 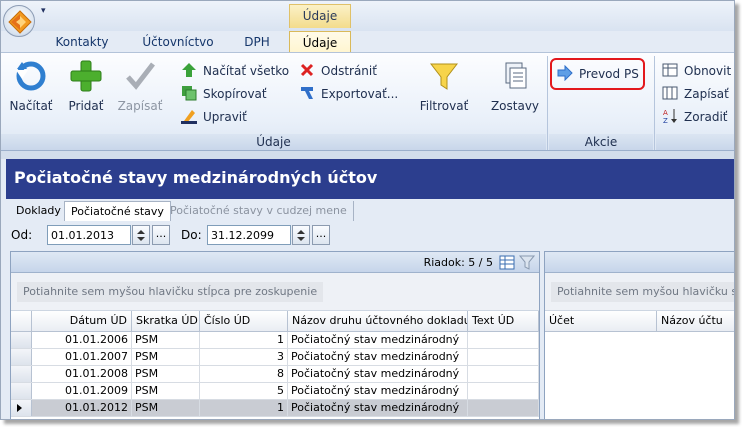 What do you see at coordinates (38, 211) in the screenshot?
I see `subtab-doklady: Doklady` at bounding box center [38, 211].